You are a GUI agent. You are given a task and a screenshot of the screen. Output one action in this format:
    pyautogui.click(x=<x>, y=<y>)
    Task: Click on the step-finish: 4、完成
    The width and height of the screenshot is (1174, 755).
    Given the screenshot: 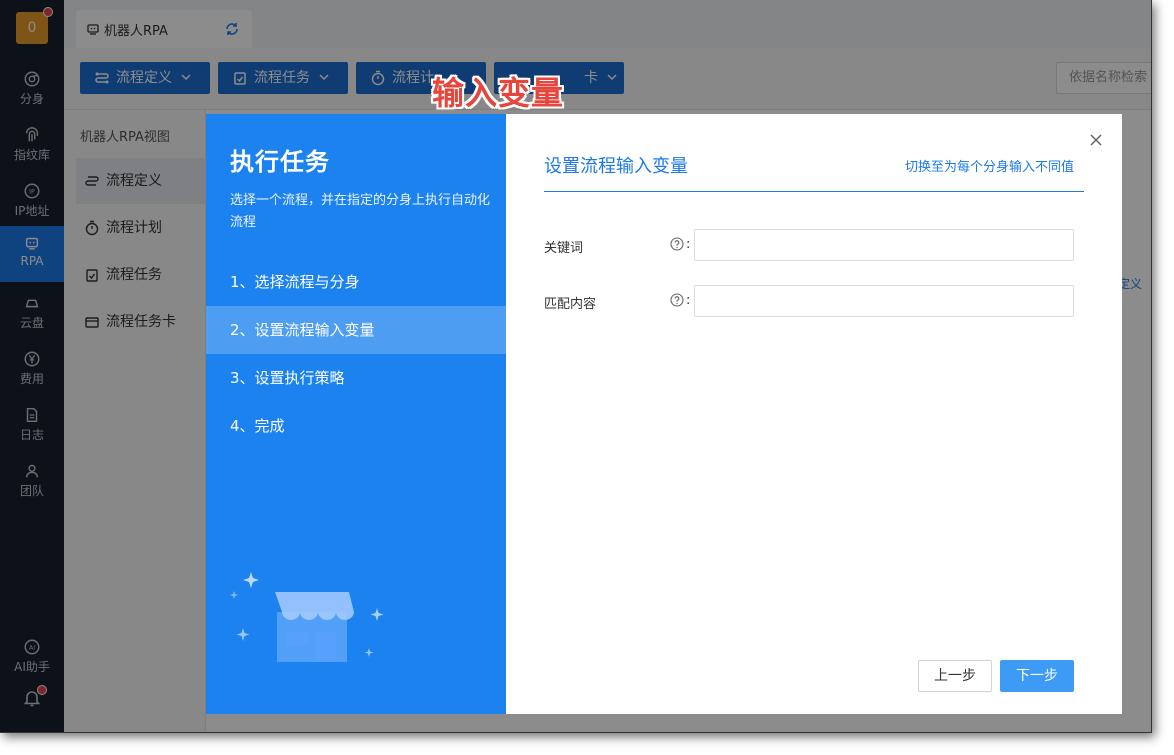 What is the action you would take?
    pyautogui.click(x=356, y=426)
    